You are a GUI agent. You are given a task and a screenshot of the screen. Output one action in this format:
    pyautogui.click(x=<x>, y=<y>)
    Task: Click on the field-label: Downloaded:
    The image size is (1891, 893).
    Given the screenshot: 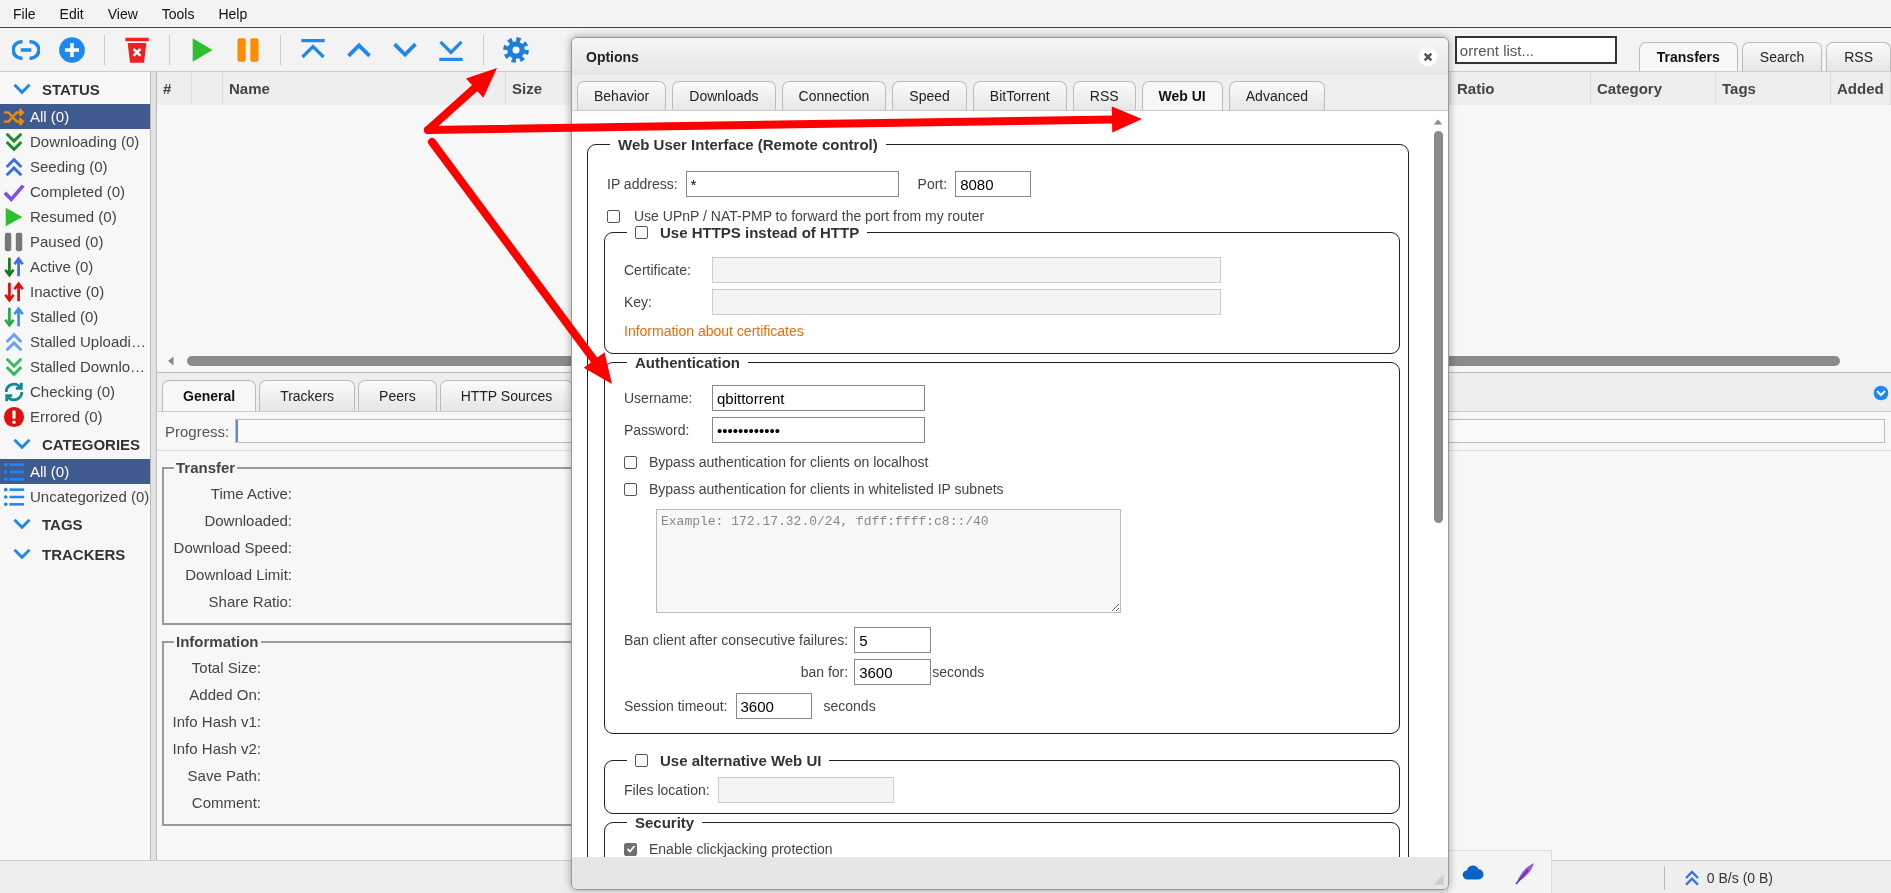 What is the action you would take?
    pyautogui.click(x=248, y=520)
    